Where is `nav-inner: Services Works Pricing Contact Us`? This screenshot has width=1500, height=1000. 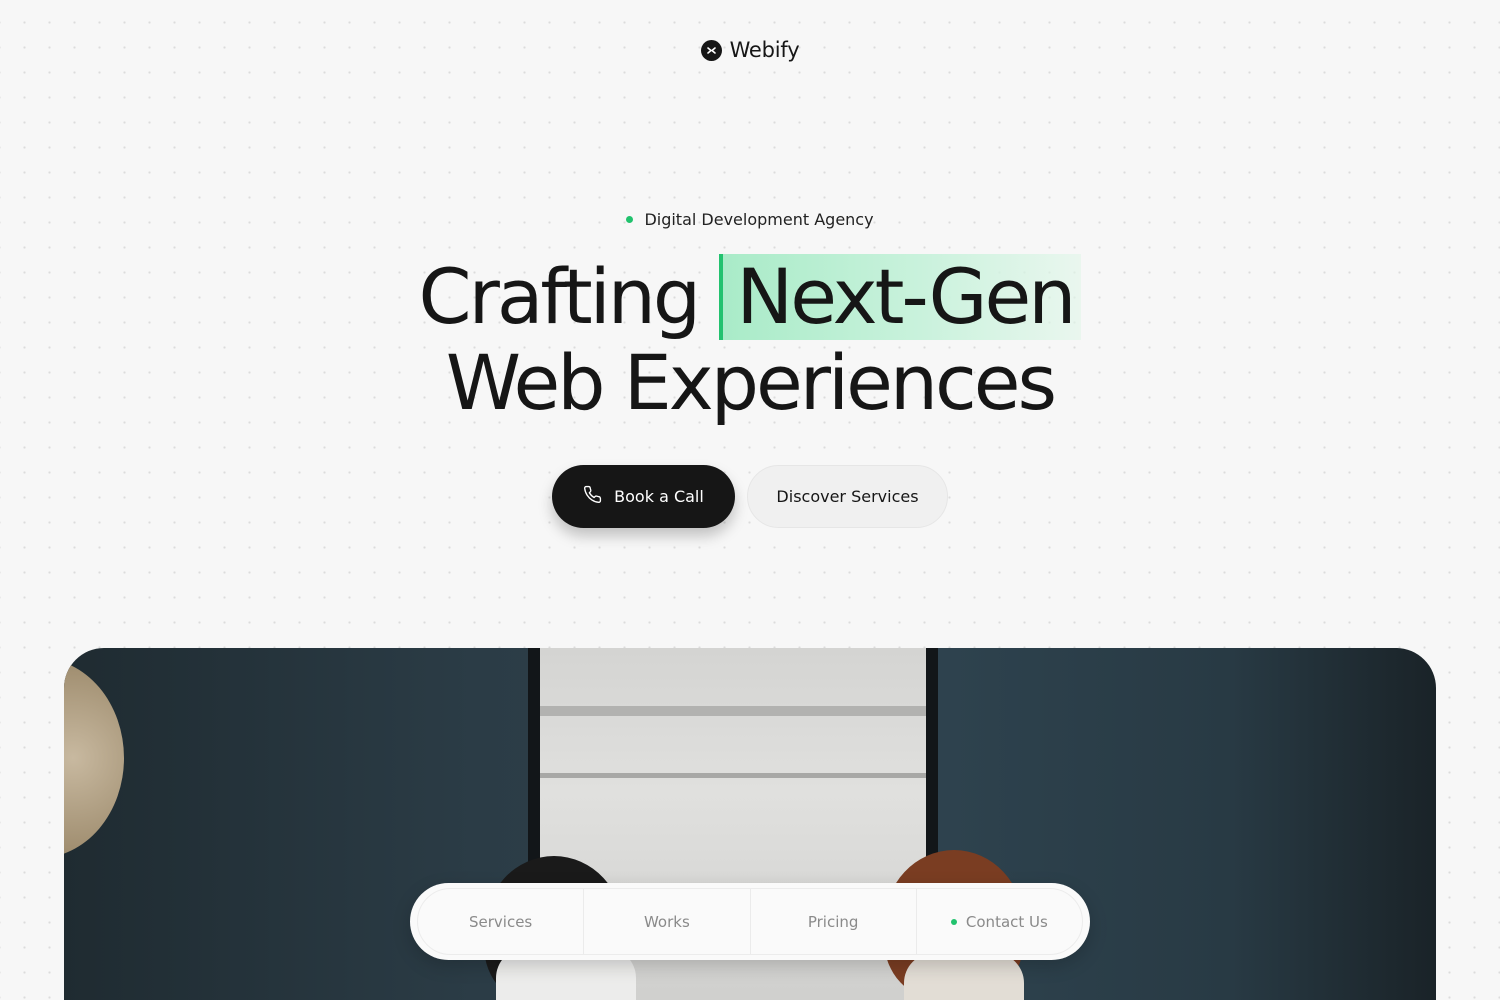
nav-inner: Services Works Pricing Contact Us is located at coordinates (750, 921).